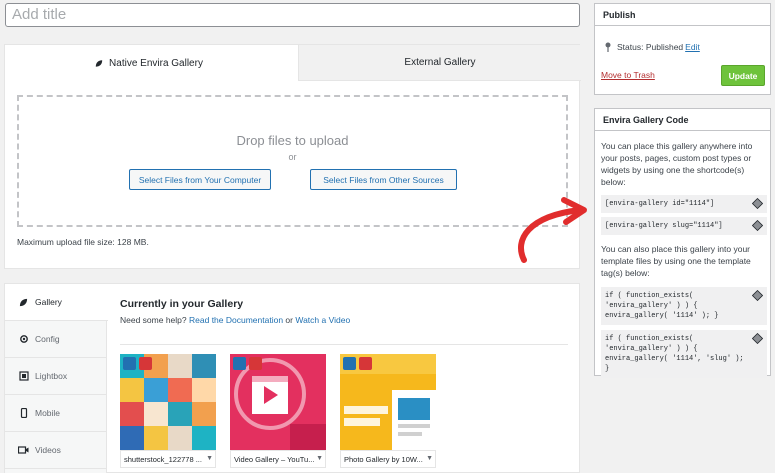  What do you see at coordinates (344, 344) in the screenshot?
I see `divider` at bounding box center [344, 344].